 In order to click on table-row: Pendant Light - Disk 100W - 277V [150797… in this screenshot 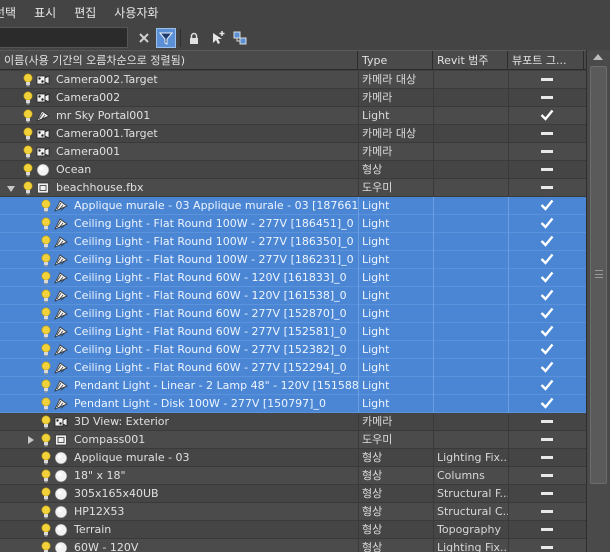, I will do `click(293, 404)`.